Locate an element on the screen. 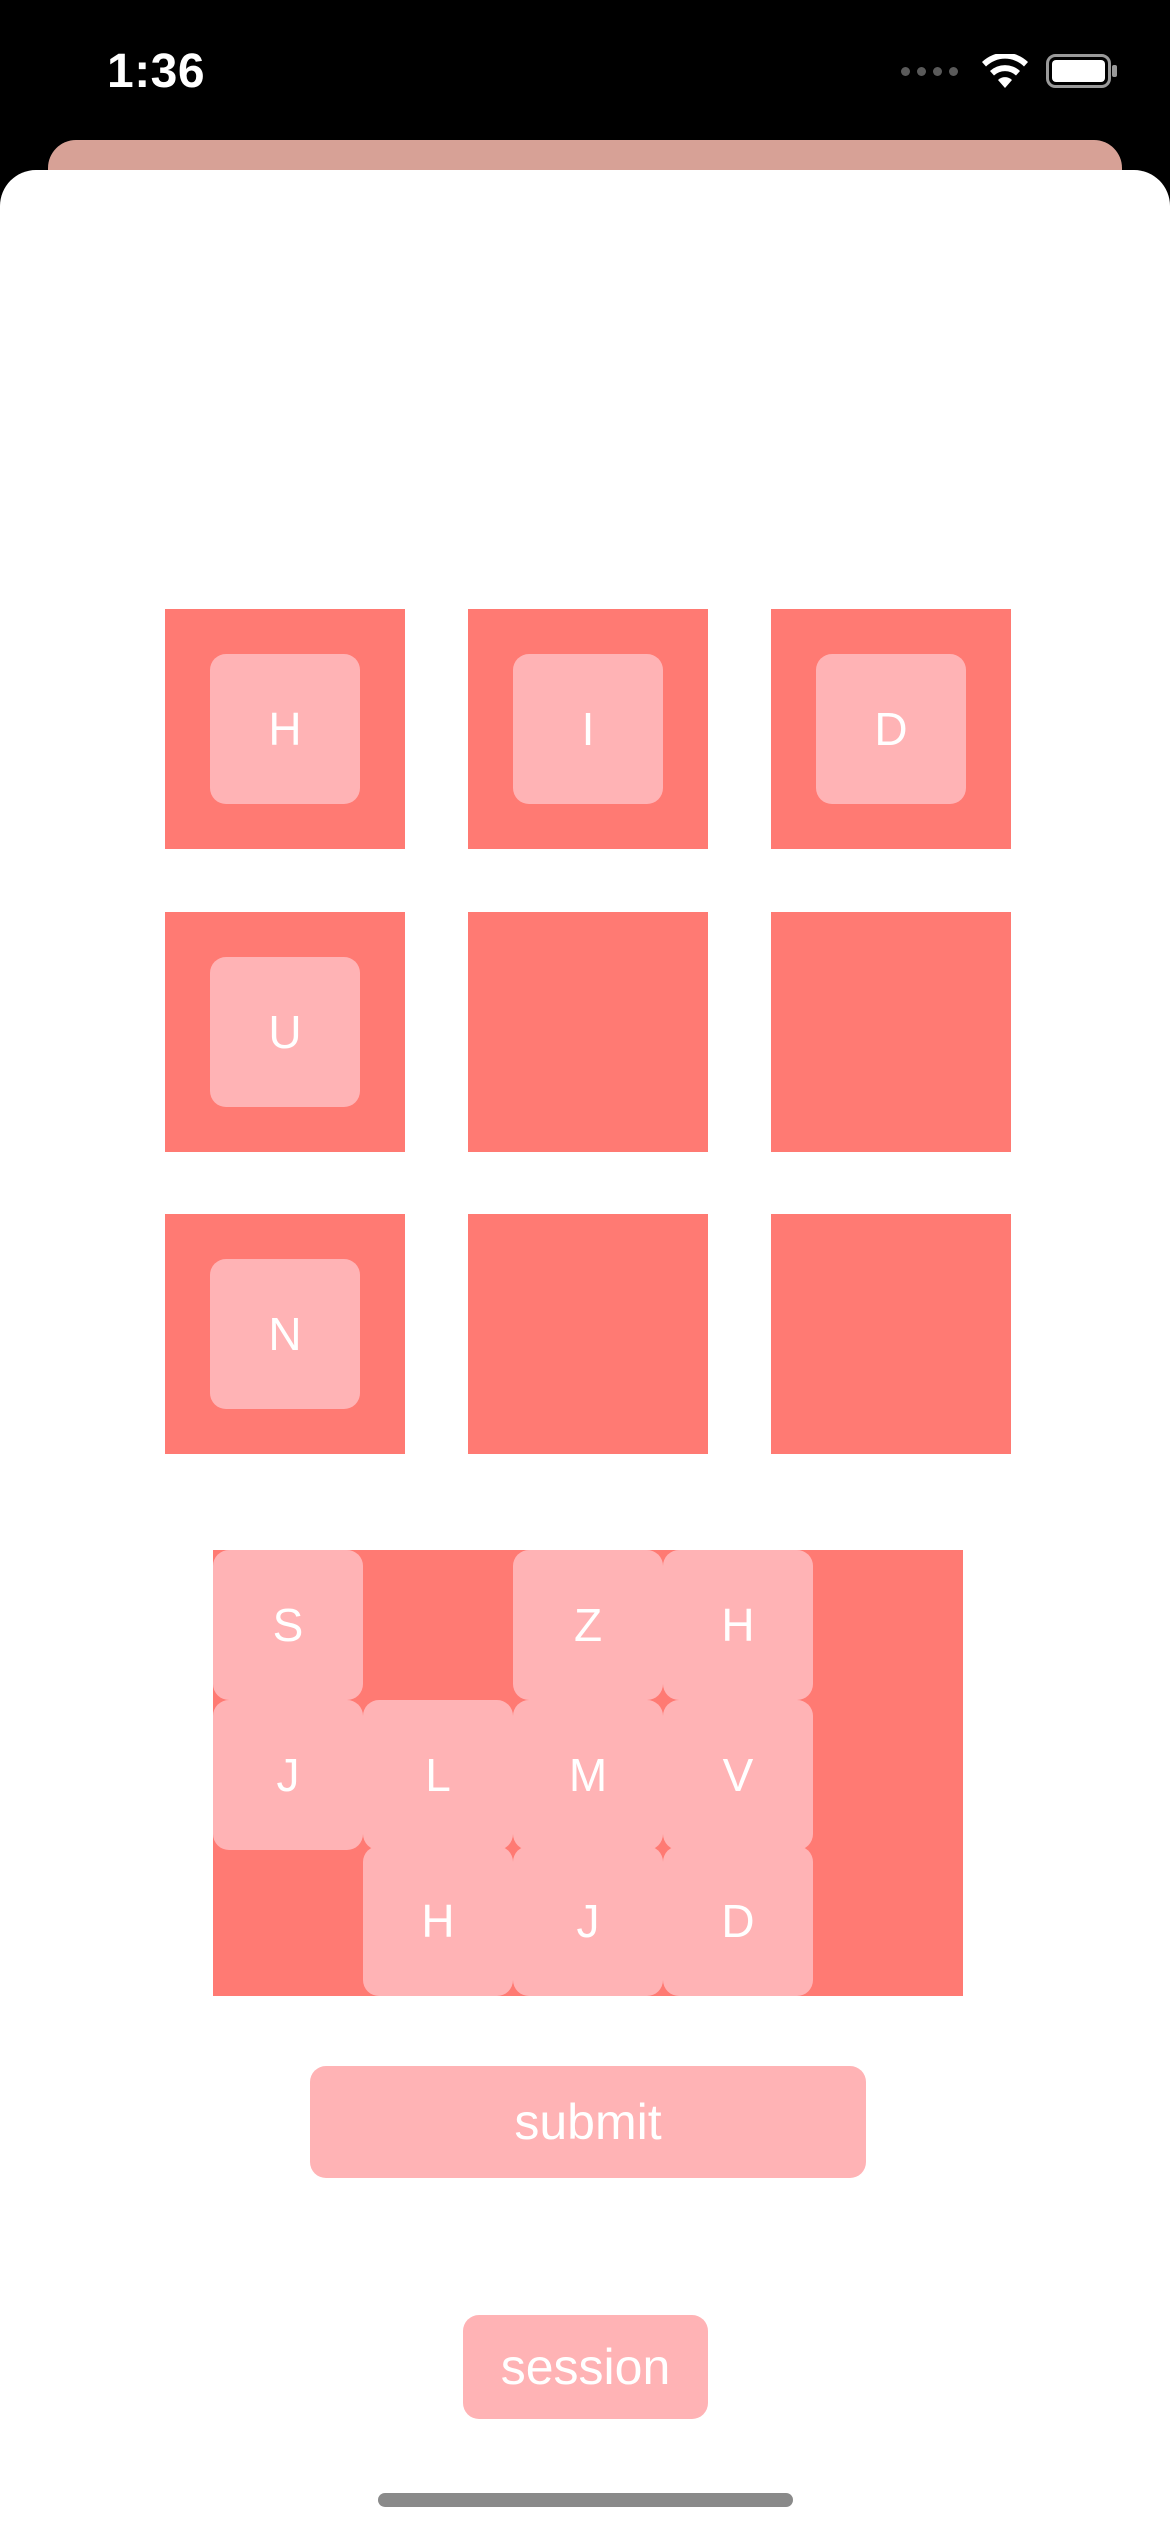 The width and height of the screenshot is (1170, 2532). grid-cell: H is located at coordinates (285, 729).